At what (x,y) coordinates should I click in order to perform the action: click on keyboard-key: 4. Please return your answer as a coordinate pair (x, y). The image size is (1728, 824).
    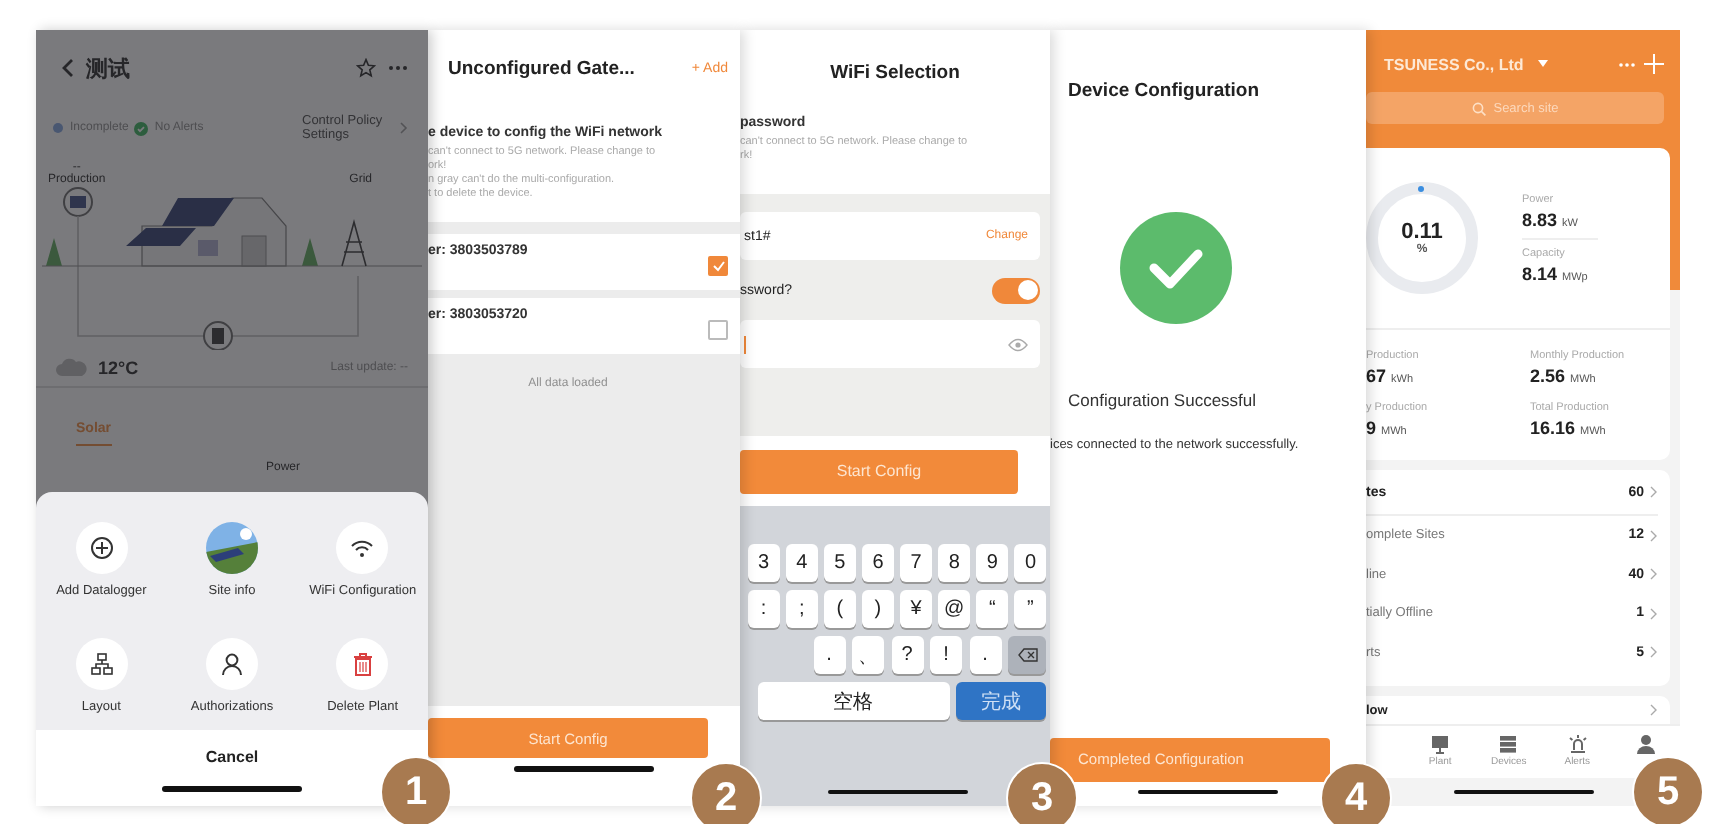
    Looking at the image, I should click on (802, 563).